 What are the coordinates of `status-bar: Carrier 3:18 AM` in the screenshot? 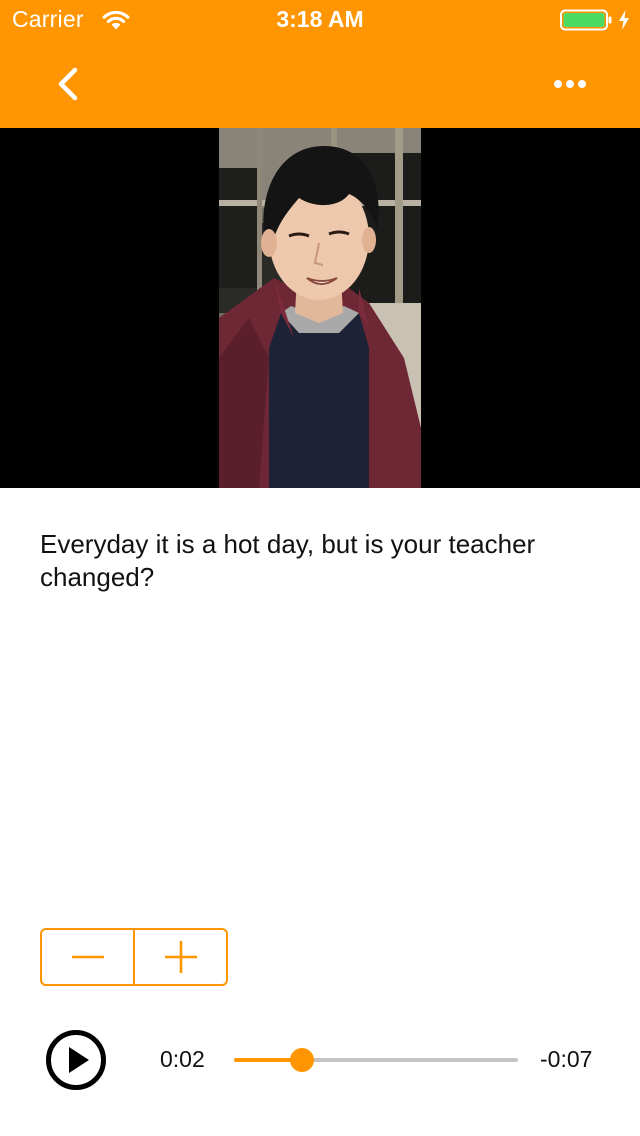 It's located at (320, 20).